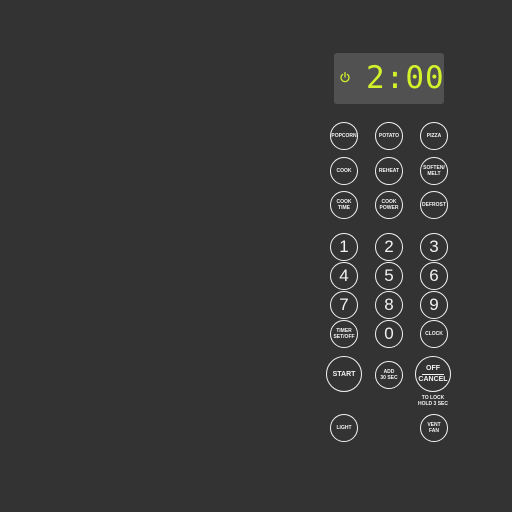 The height and width of the screenshot is (512, 512). Describe the element at coordinates (389, 171) in the screenshot. I see `reheat-button: REHEAT` at that location.